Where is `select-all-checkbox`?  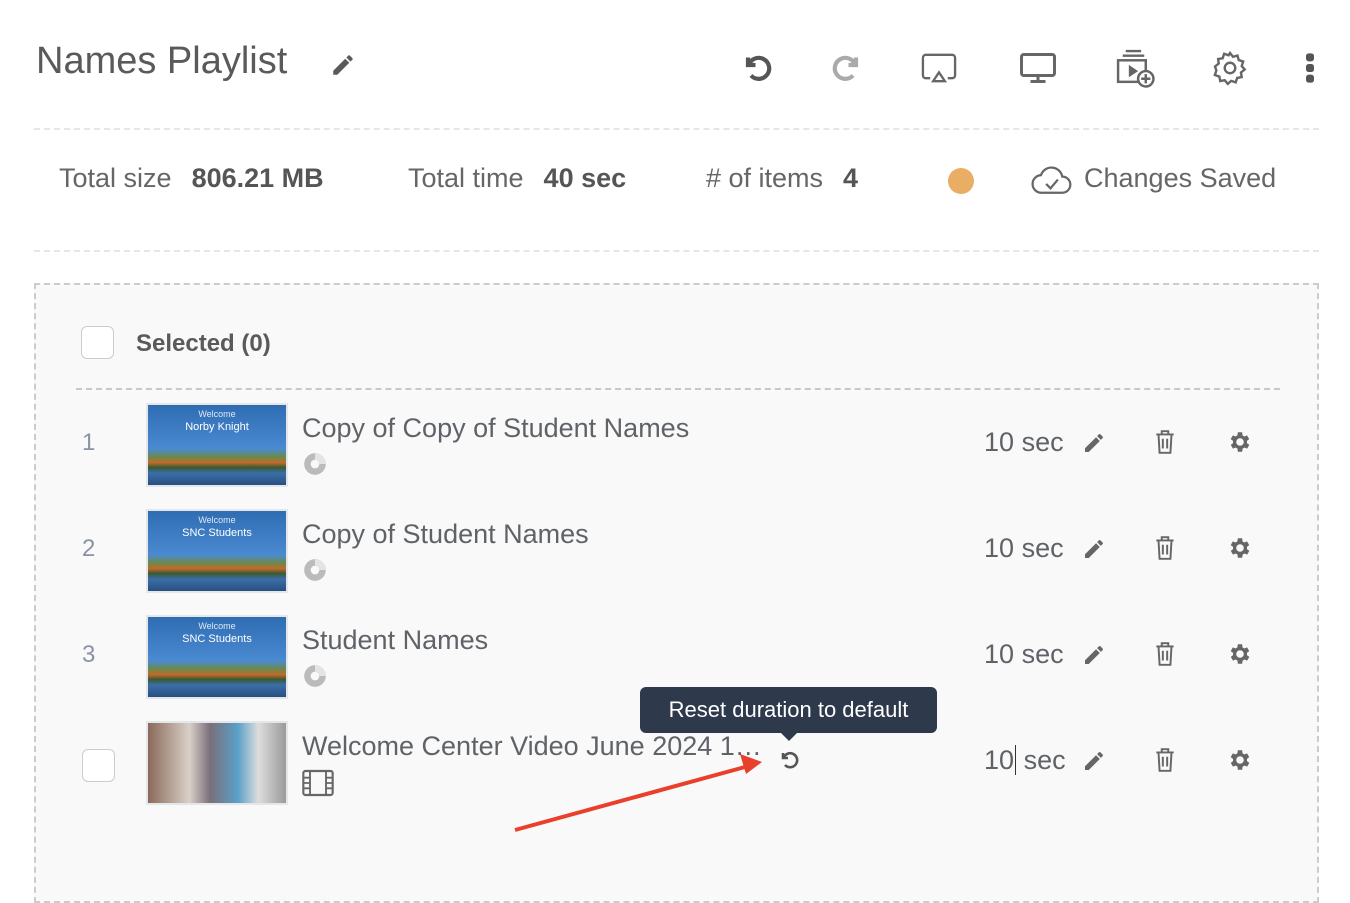 select-all-checkbox is located at coordinates (97, 342).